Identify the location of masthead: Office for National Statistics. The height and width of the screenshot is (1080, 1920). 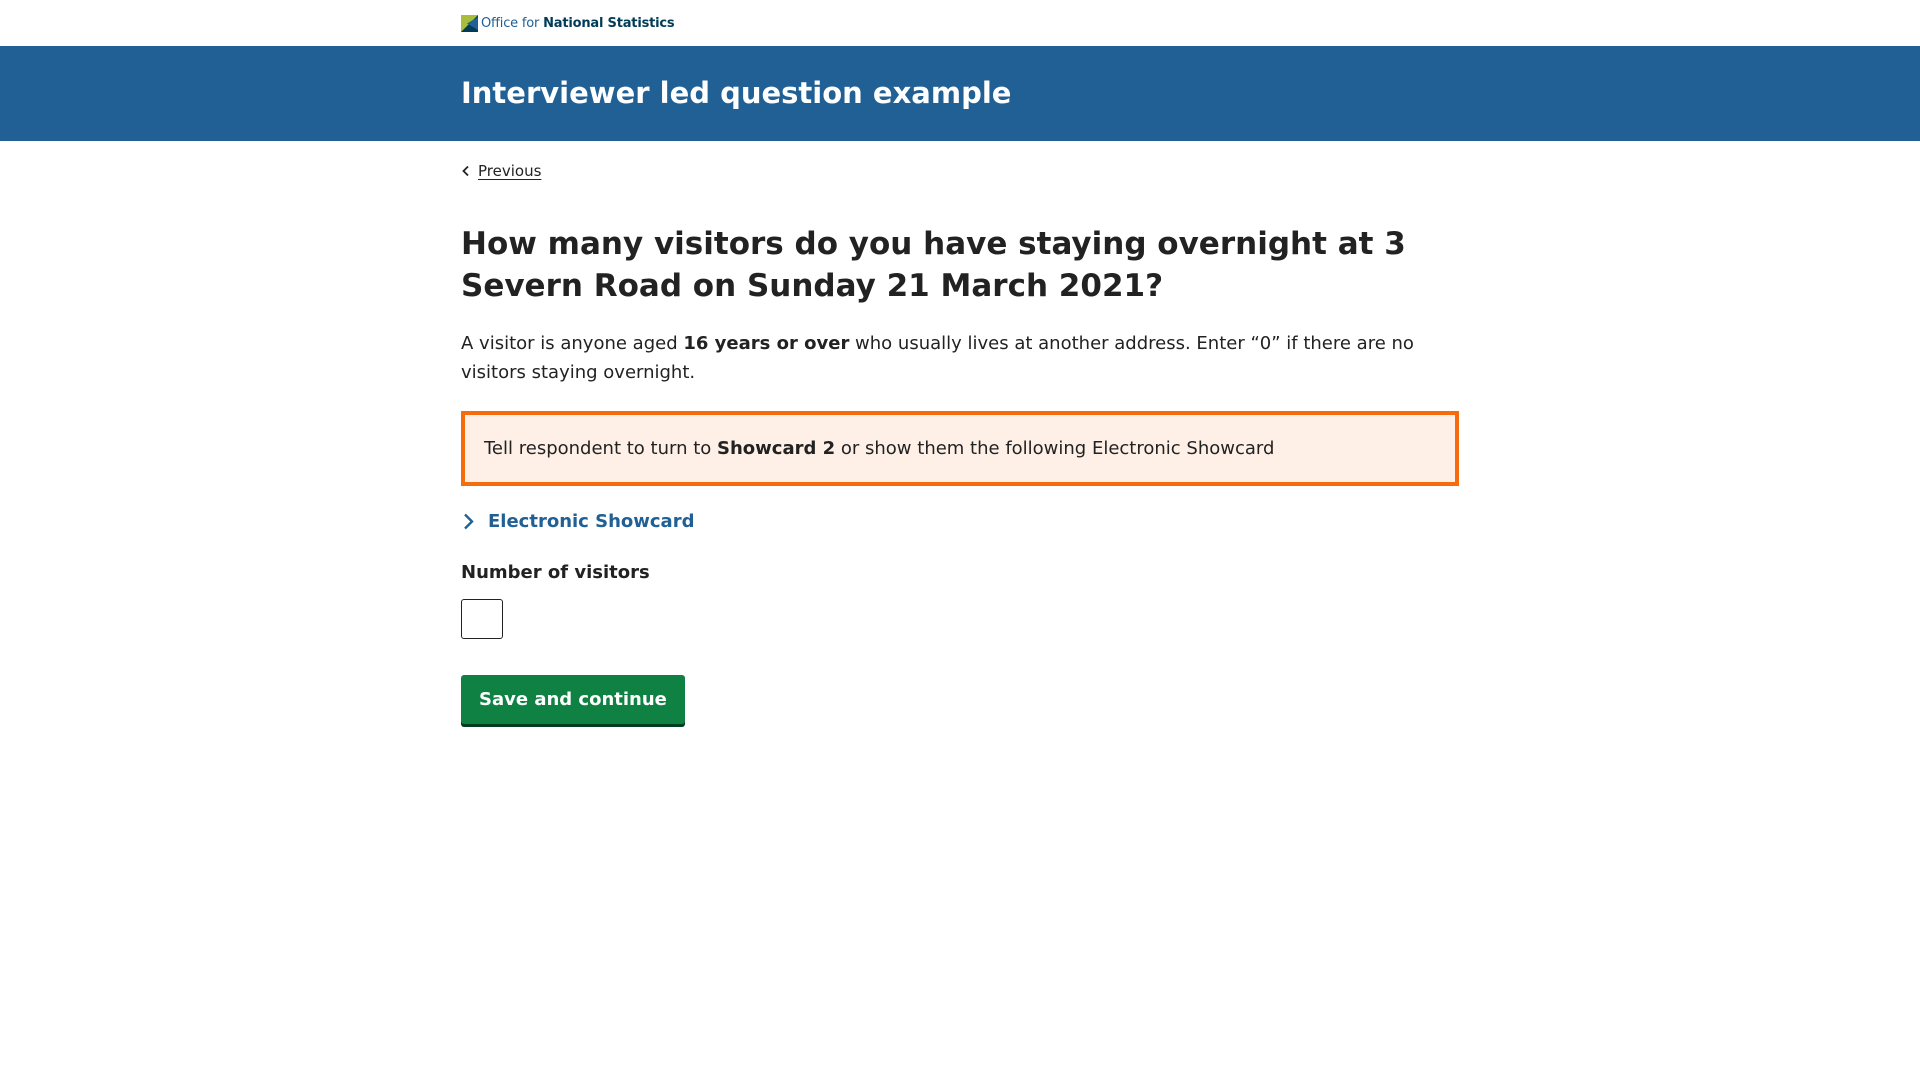
(960, 23).